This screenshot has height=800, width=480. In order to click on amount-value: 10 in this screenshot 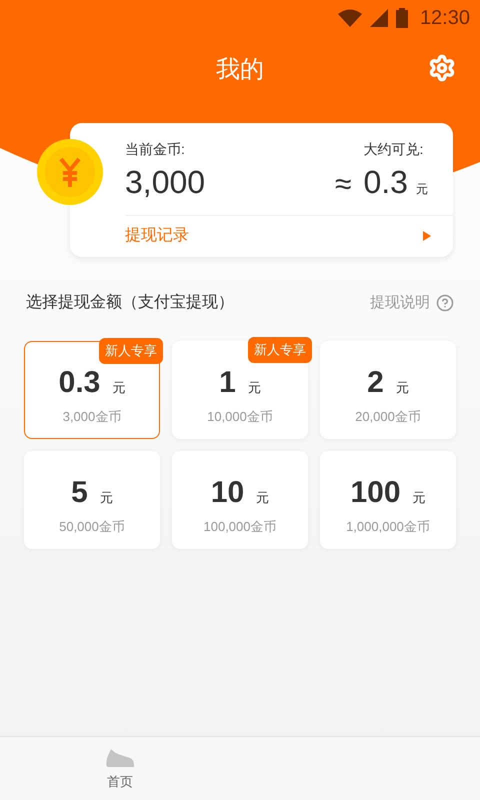, I will do `click(227, 492)`.